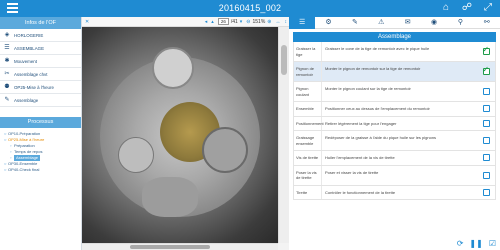 The image size is (500, 250). Describe the element at coordinates (7, 48) in the screenshot. I see `list-icon: ☰` at that location.